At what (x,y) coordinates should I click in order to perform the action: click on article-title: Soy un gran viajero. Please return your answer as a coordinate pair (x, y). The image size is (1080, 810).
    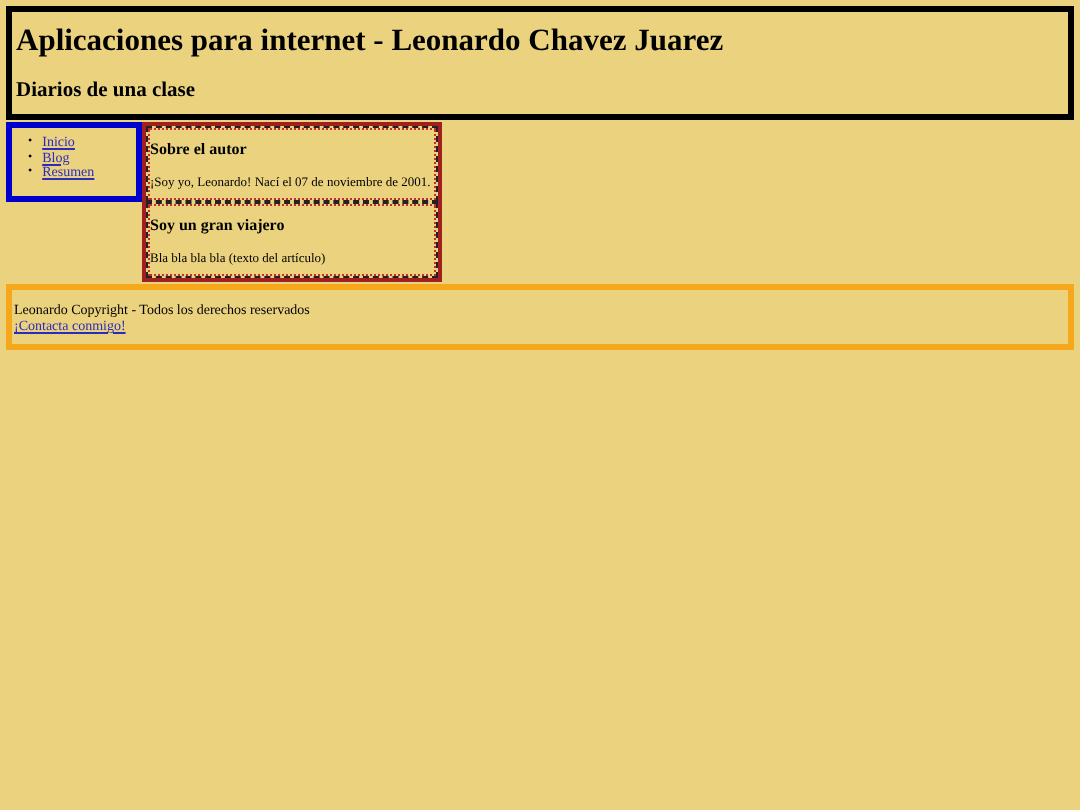
    Looking at the image, I should click on (218, 225).